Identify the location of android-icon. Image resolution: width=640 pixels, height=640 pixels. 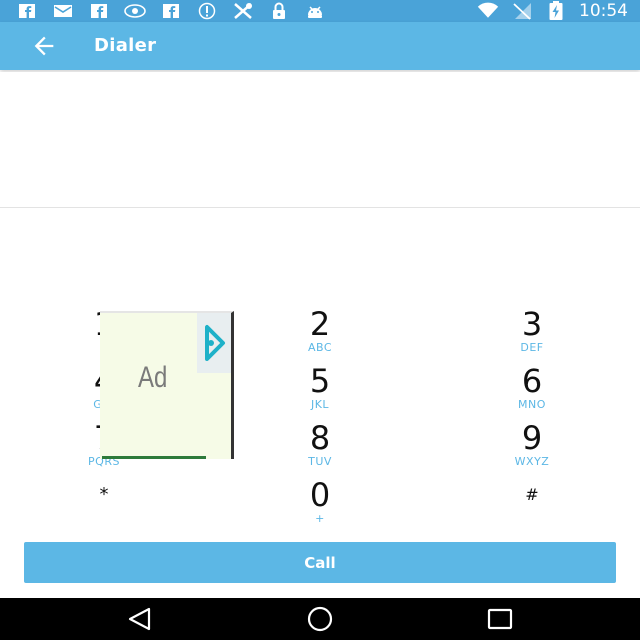
(315, 11).